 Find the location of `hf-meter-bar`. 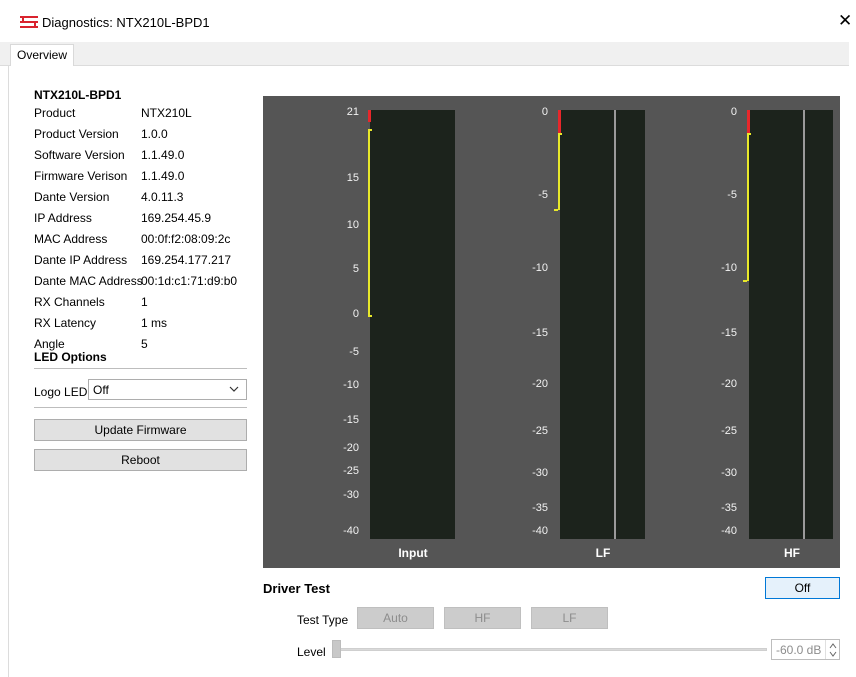

hf-meter-bar is located at coordinates (791, 324).